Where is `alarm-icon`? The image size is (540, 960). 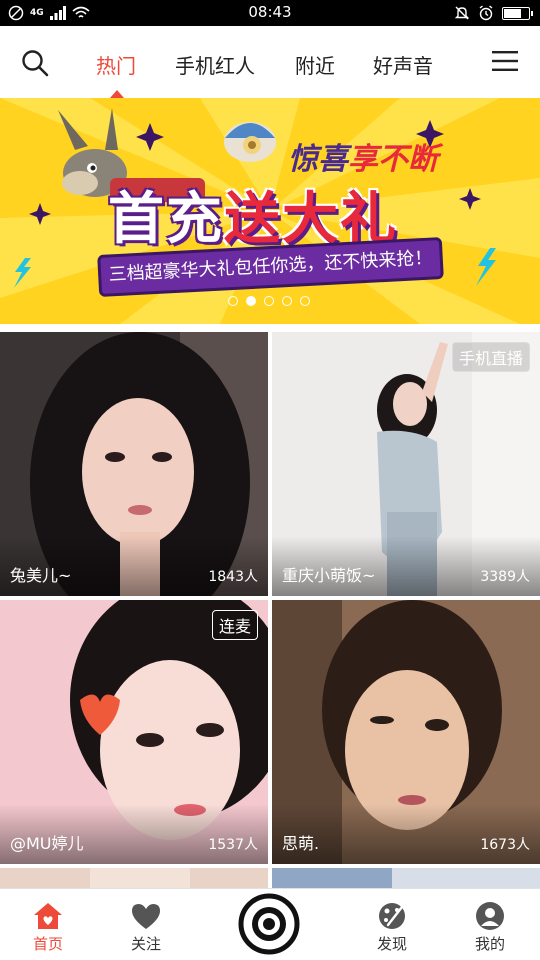 alarm-icon is located at coordinates (486, 13).